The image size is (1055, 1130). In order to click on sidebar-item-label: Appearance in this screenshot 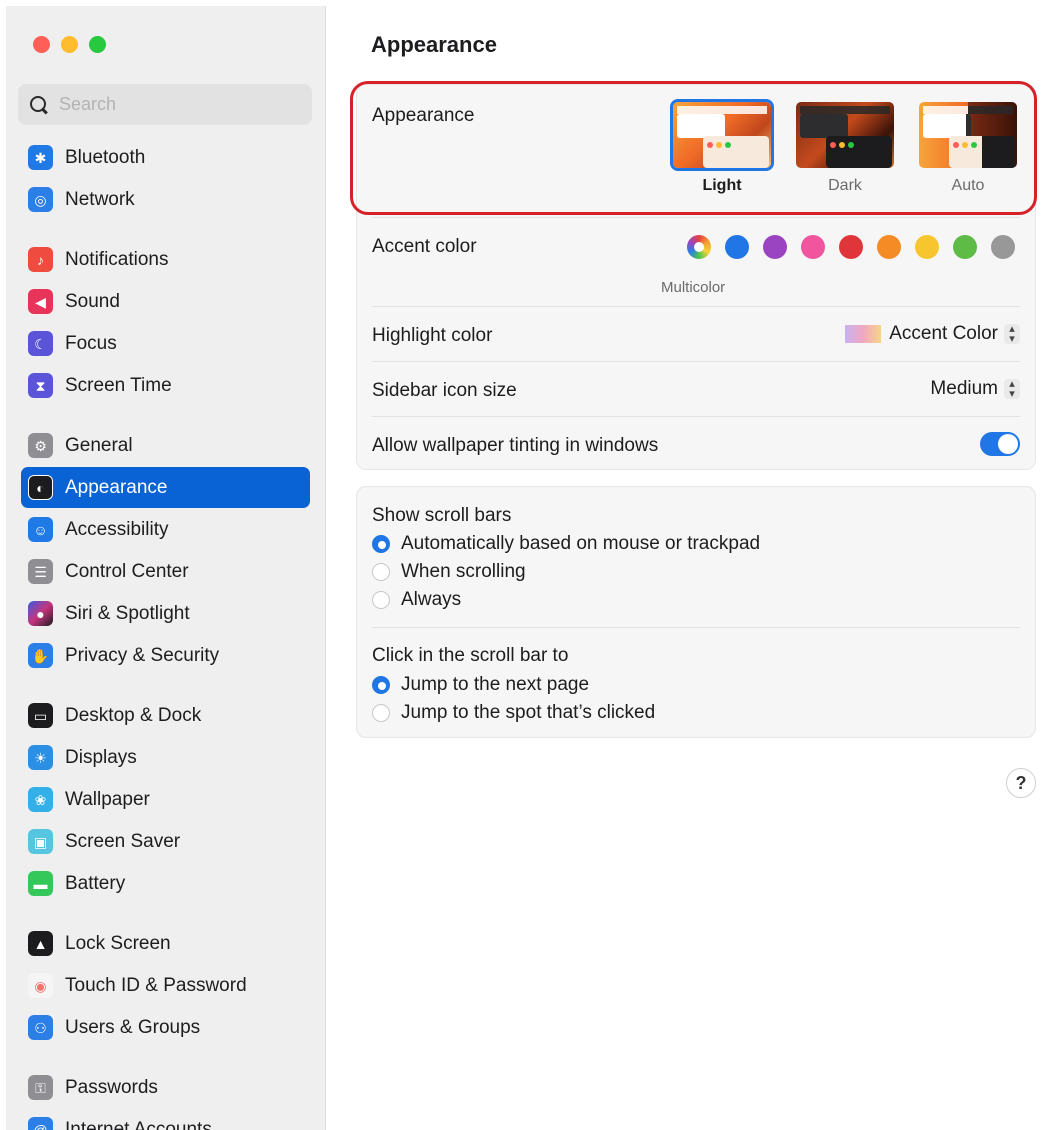, I will do `click(116, 487)`.